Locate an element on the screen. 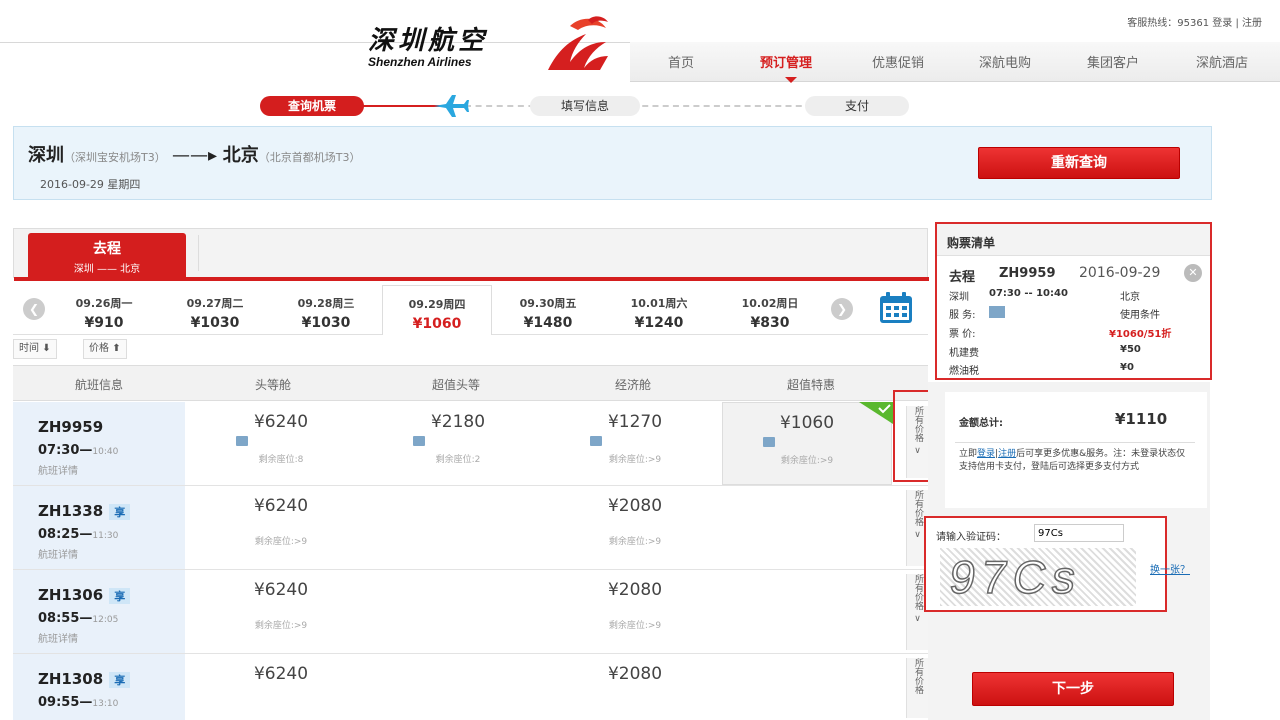 This screenshot has width=1280, height=720. captcha-input is located at coordinates (1079, 533).